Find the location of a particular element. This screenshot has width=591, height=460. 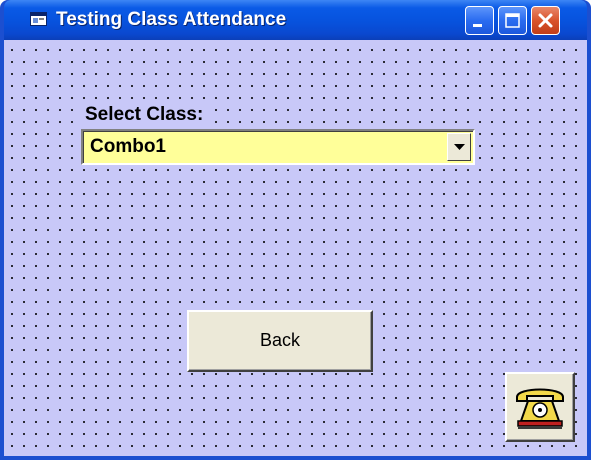

maximize-icon is located at coordinates (512, 20).